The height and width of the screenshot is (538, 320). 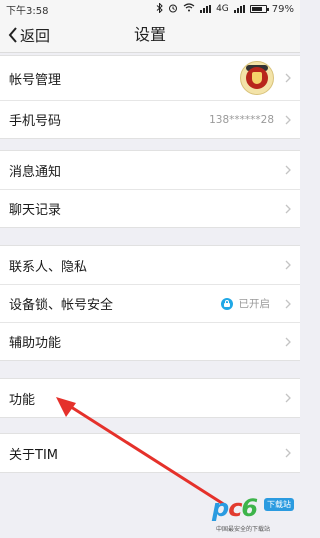 I want to click on row-contacts-privacy: 联系人、隐私, so click(x=150, y=265).